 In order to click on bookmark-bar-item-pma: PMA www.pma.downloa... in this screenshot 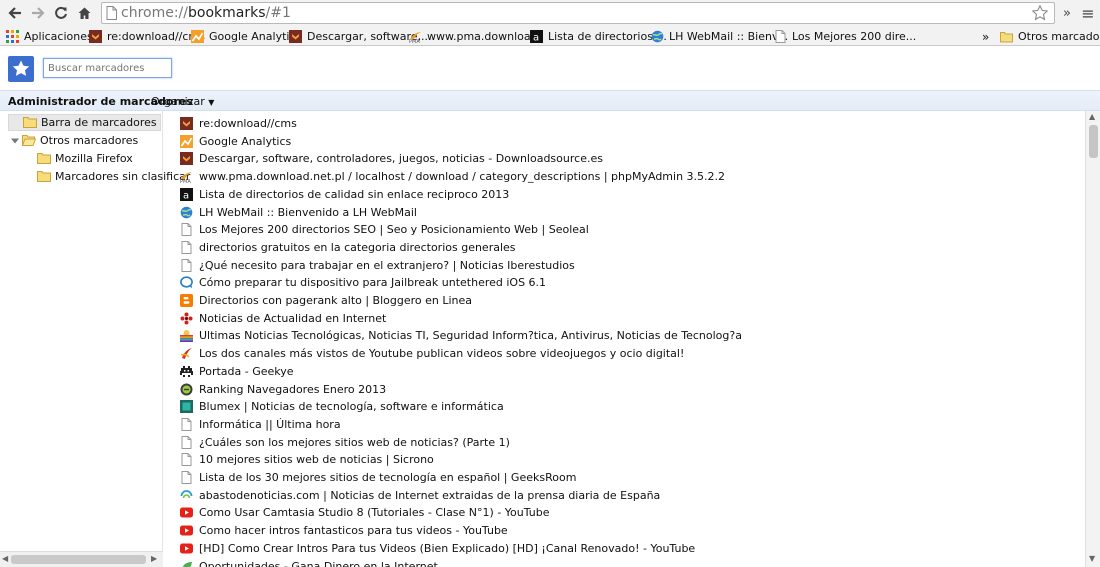, I will do `click(475, 36)`.